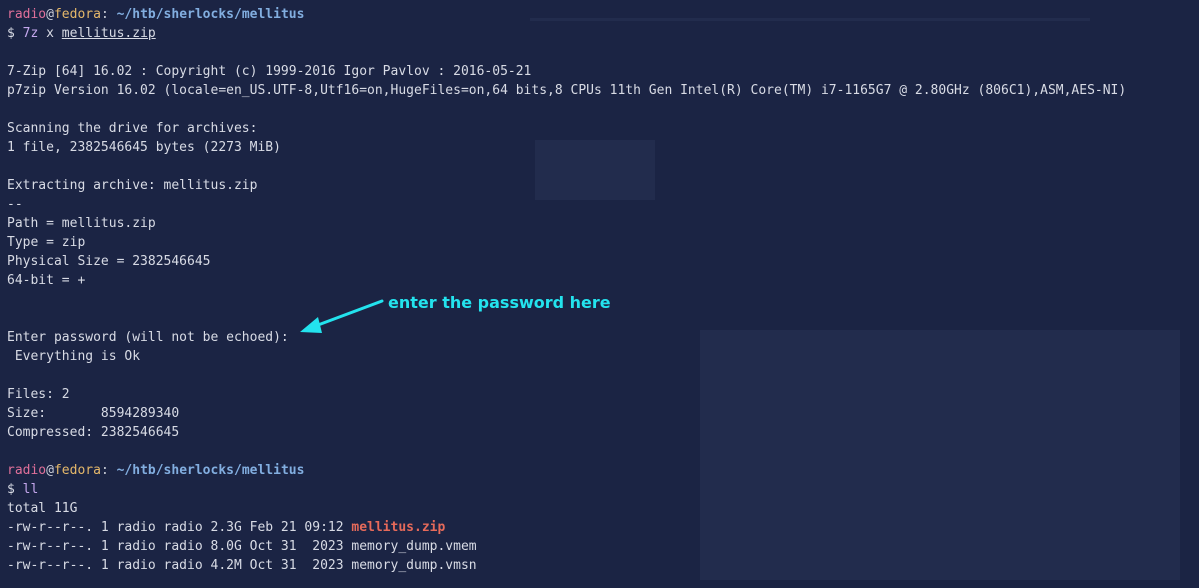 The width and height of the screenshot is (1199, 588). I want to click on output-line: Physical Size = 2382546645, so click(109, 261).